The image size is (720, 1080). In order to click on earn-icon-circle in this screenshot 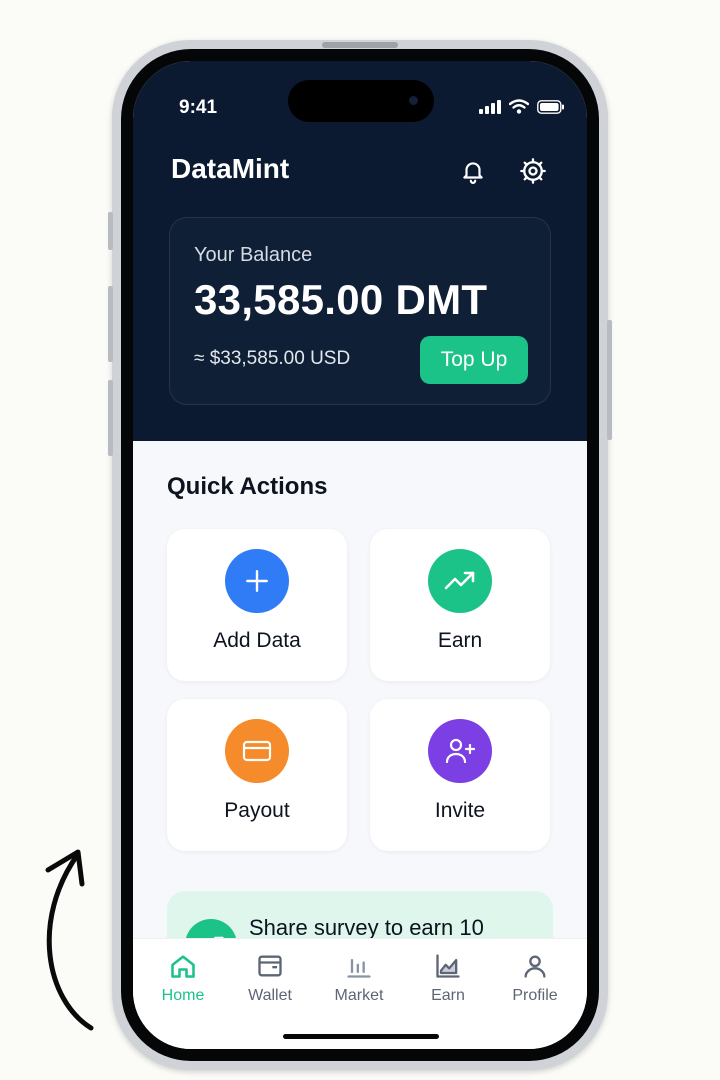, I will do `click(460, 581)`.